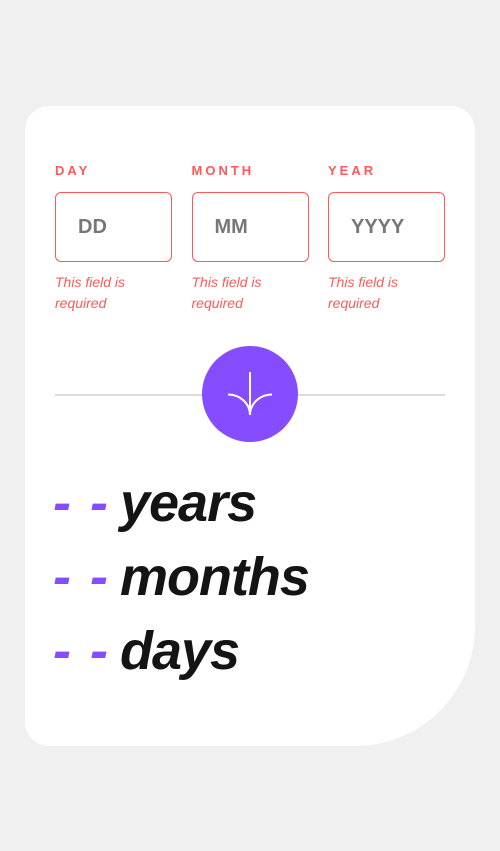 This screenshot has height=851, width=500. Describe the element at coordinates (81, 503) in the screenshot. I see `years-value: - -` at that location.